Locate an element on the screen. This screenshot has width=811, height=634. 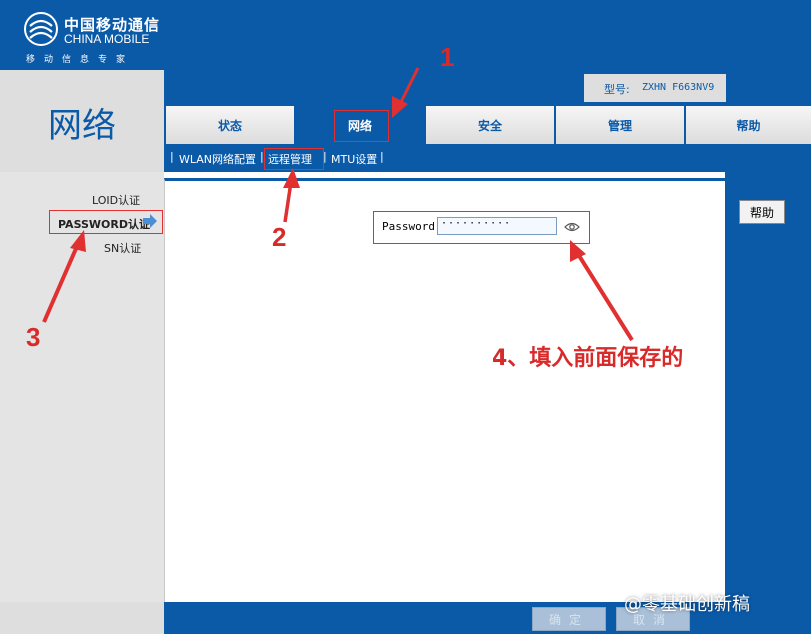
china-mobile-logo-icon is located at coordinates (41, 29).